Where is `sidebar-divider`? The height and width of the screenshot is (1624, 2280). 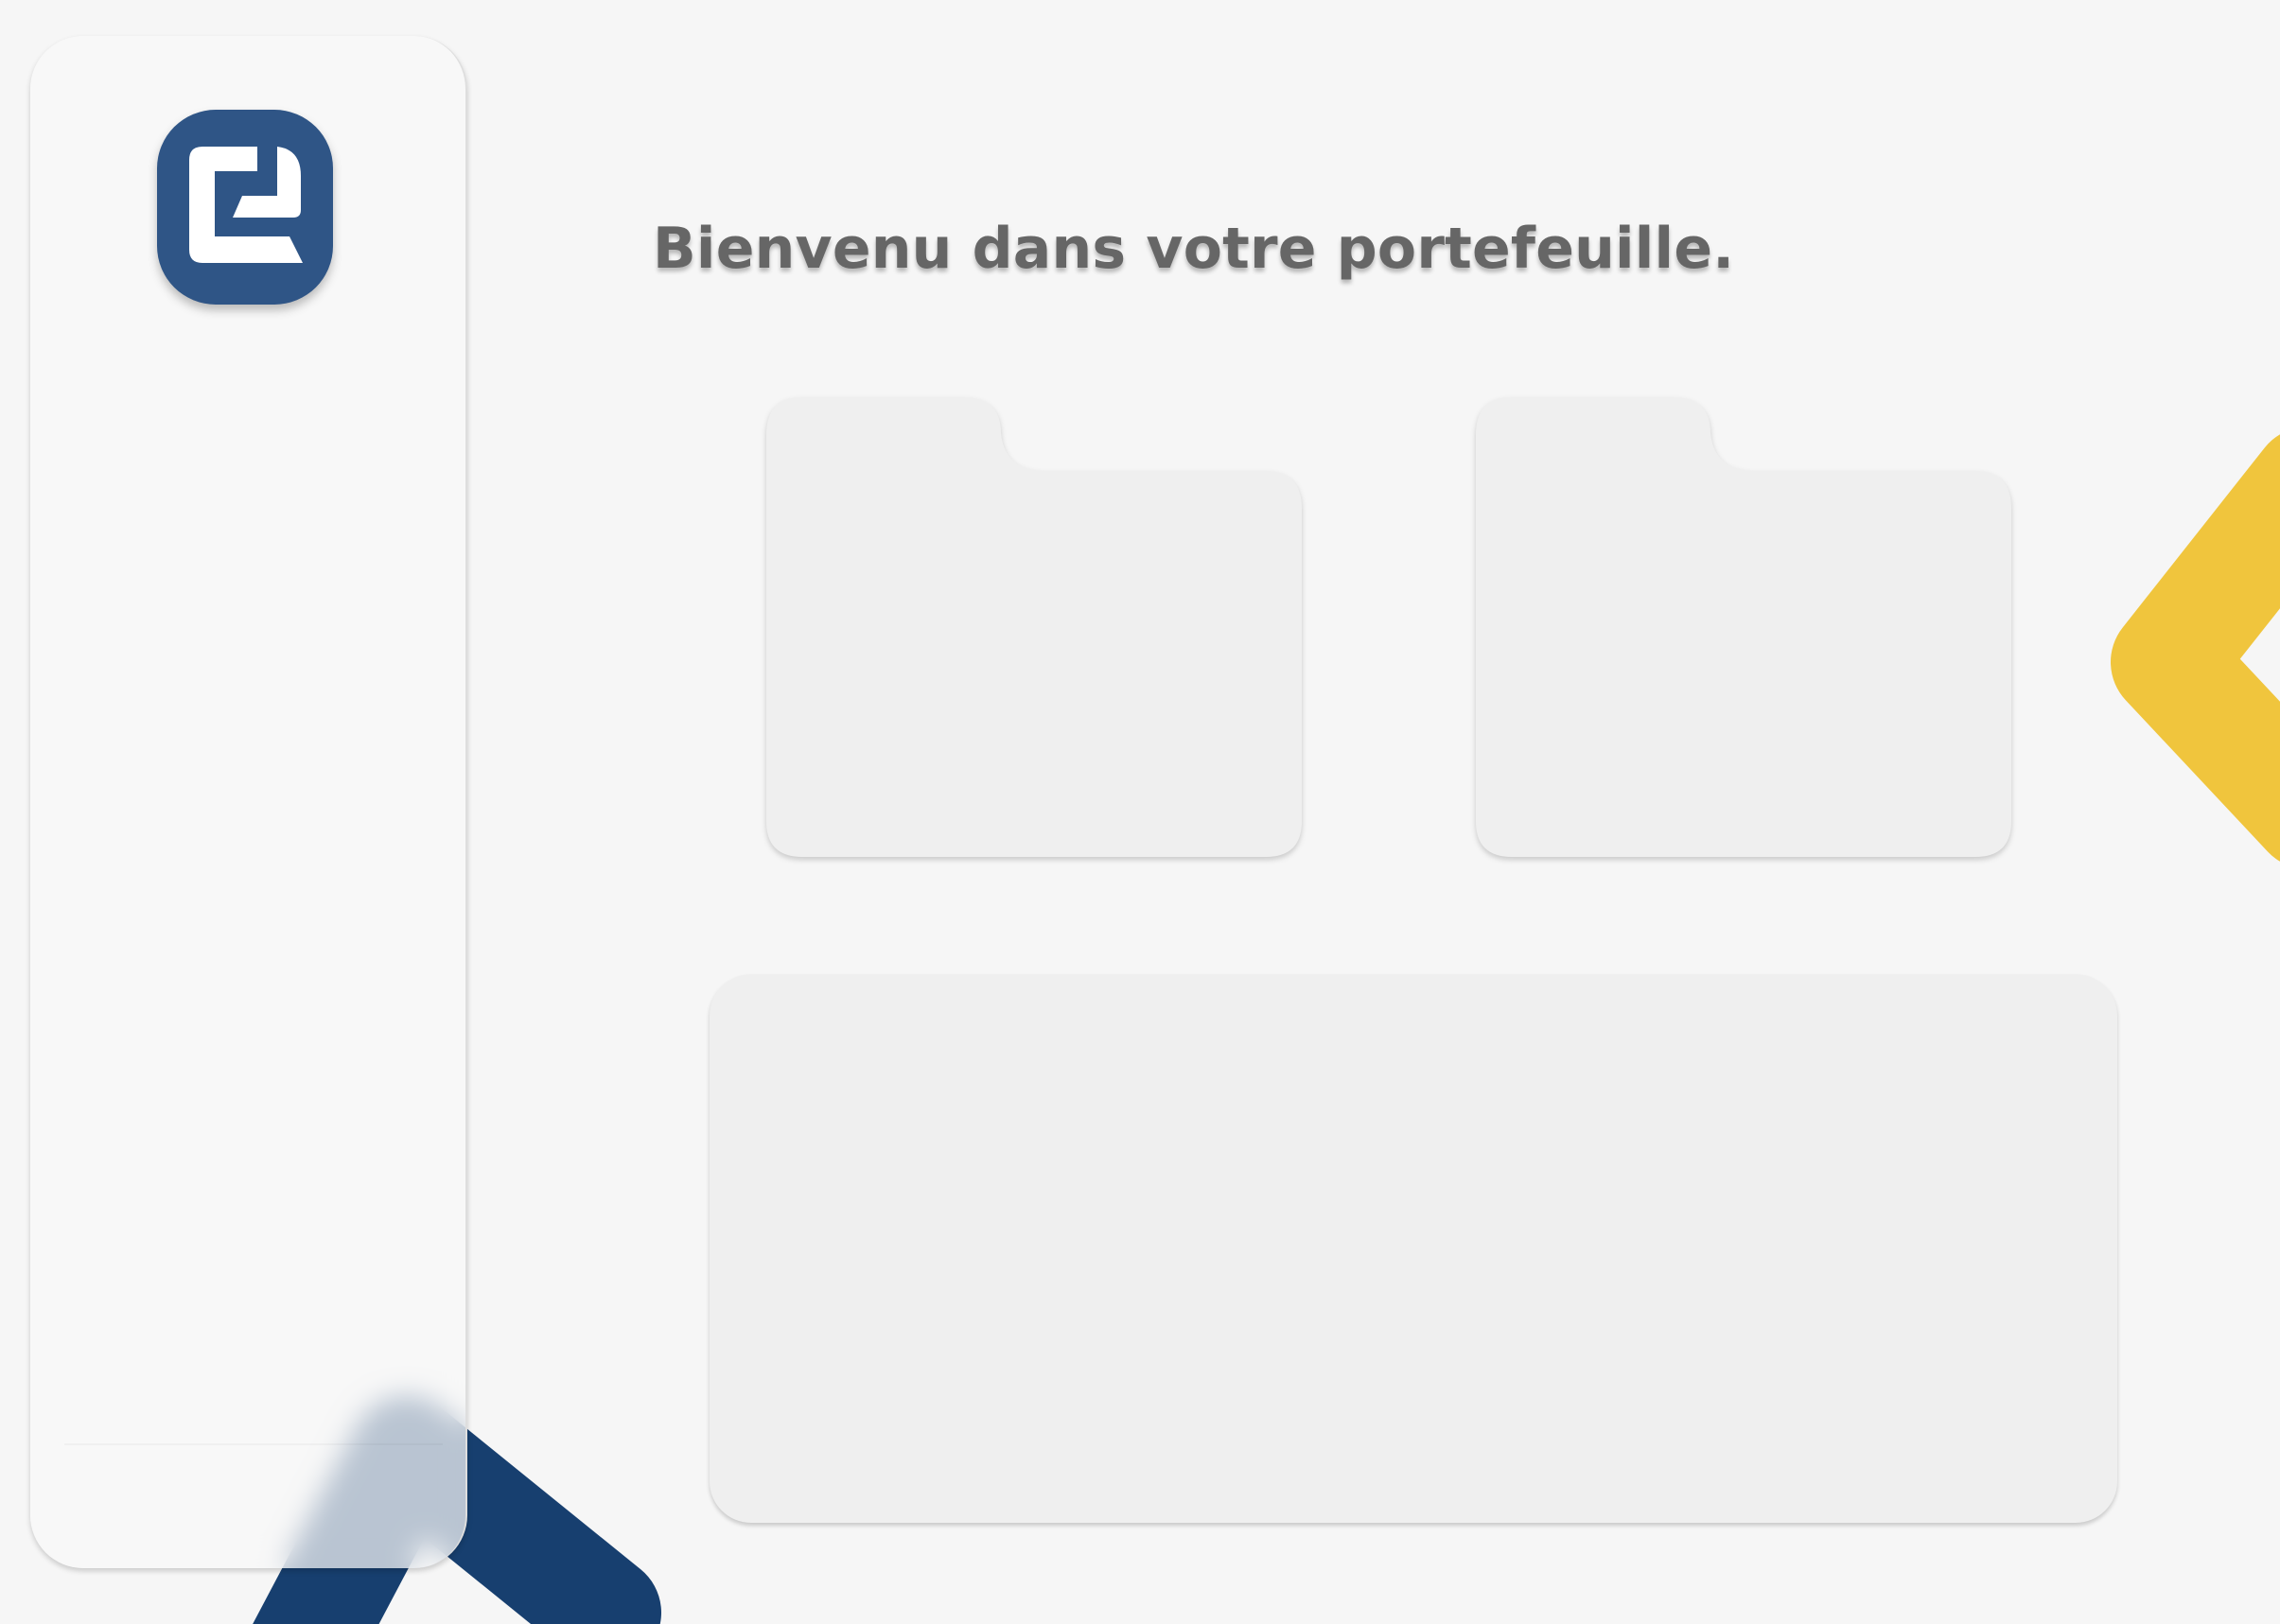 sidebar-divider is located at coordinates (254, 1444).